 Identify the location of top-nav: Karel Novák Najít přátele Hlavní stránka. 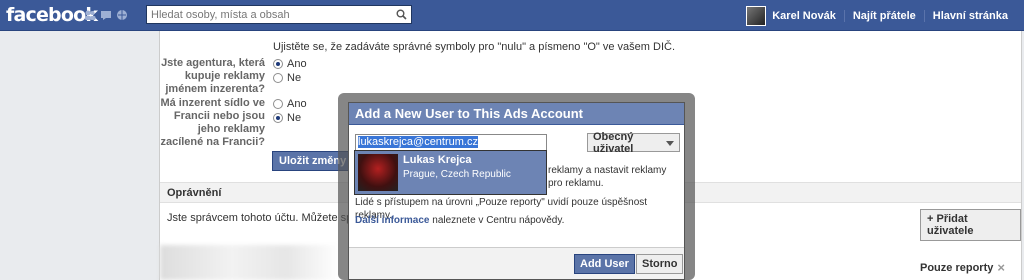
(881, 15).